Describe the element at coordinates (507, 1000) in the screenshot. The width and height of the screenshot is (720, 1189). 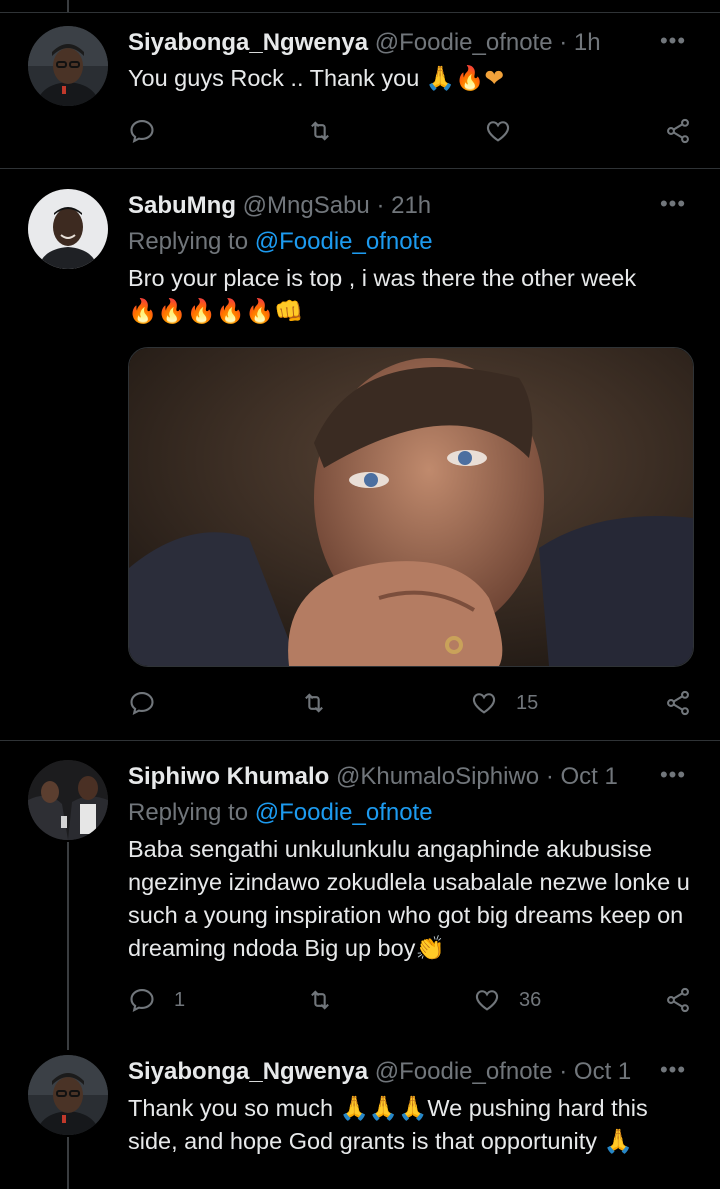
I see `like-button: 36` at that location.